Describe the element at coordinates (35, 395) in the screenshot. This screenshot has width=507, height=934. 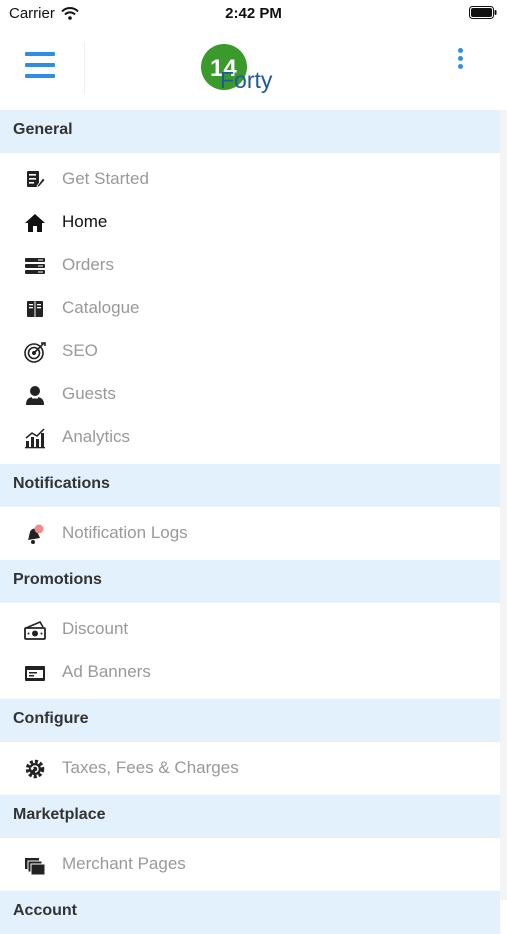
I see `user-icon` at that location.